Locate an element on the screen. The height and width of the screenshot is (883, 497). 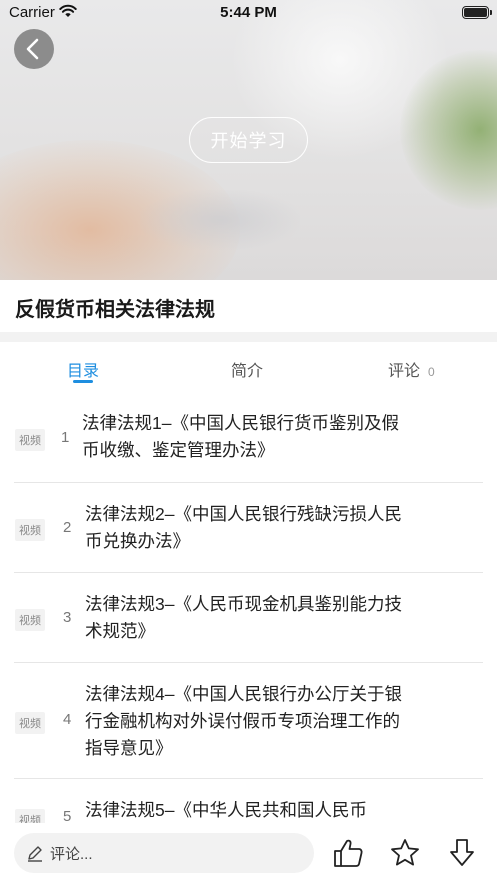
item-title: 法律法规1–《中国人民银行货币鉴别及假币收缴、鉴定管理办法》 is located at coordinates (240, 436).